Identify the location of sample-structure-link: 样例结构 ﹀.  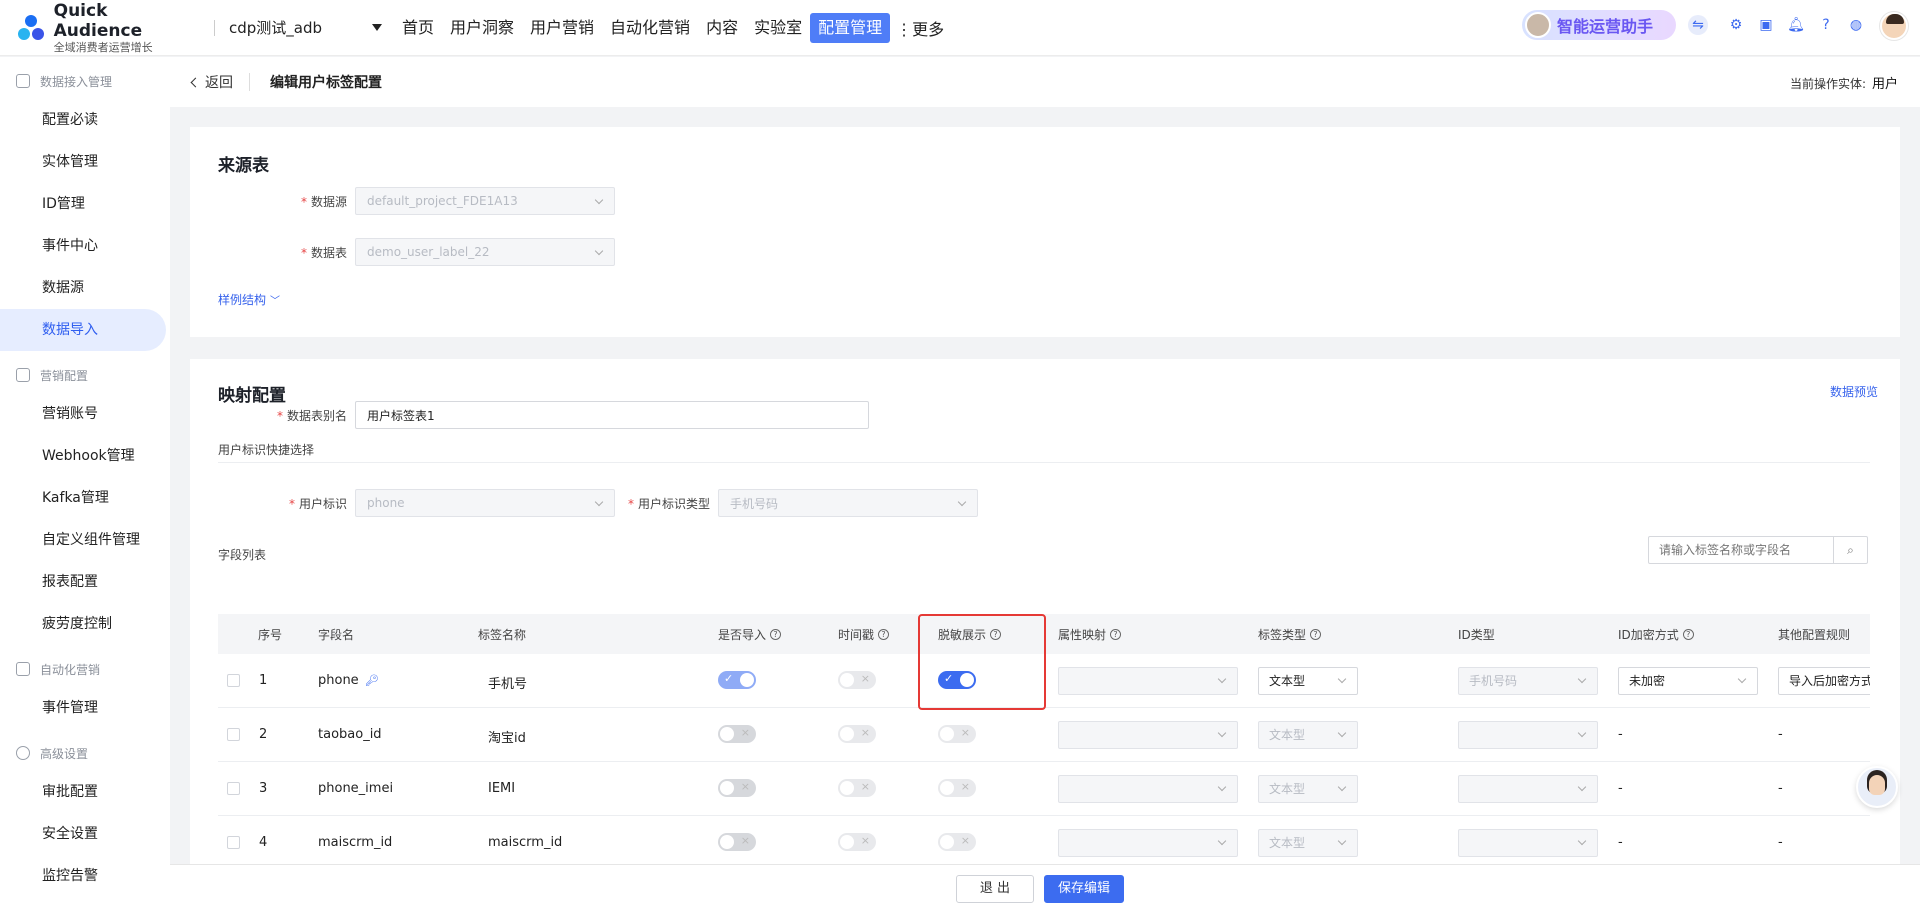
(249, 299).